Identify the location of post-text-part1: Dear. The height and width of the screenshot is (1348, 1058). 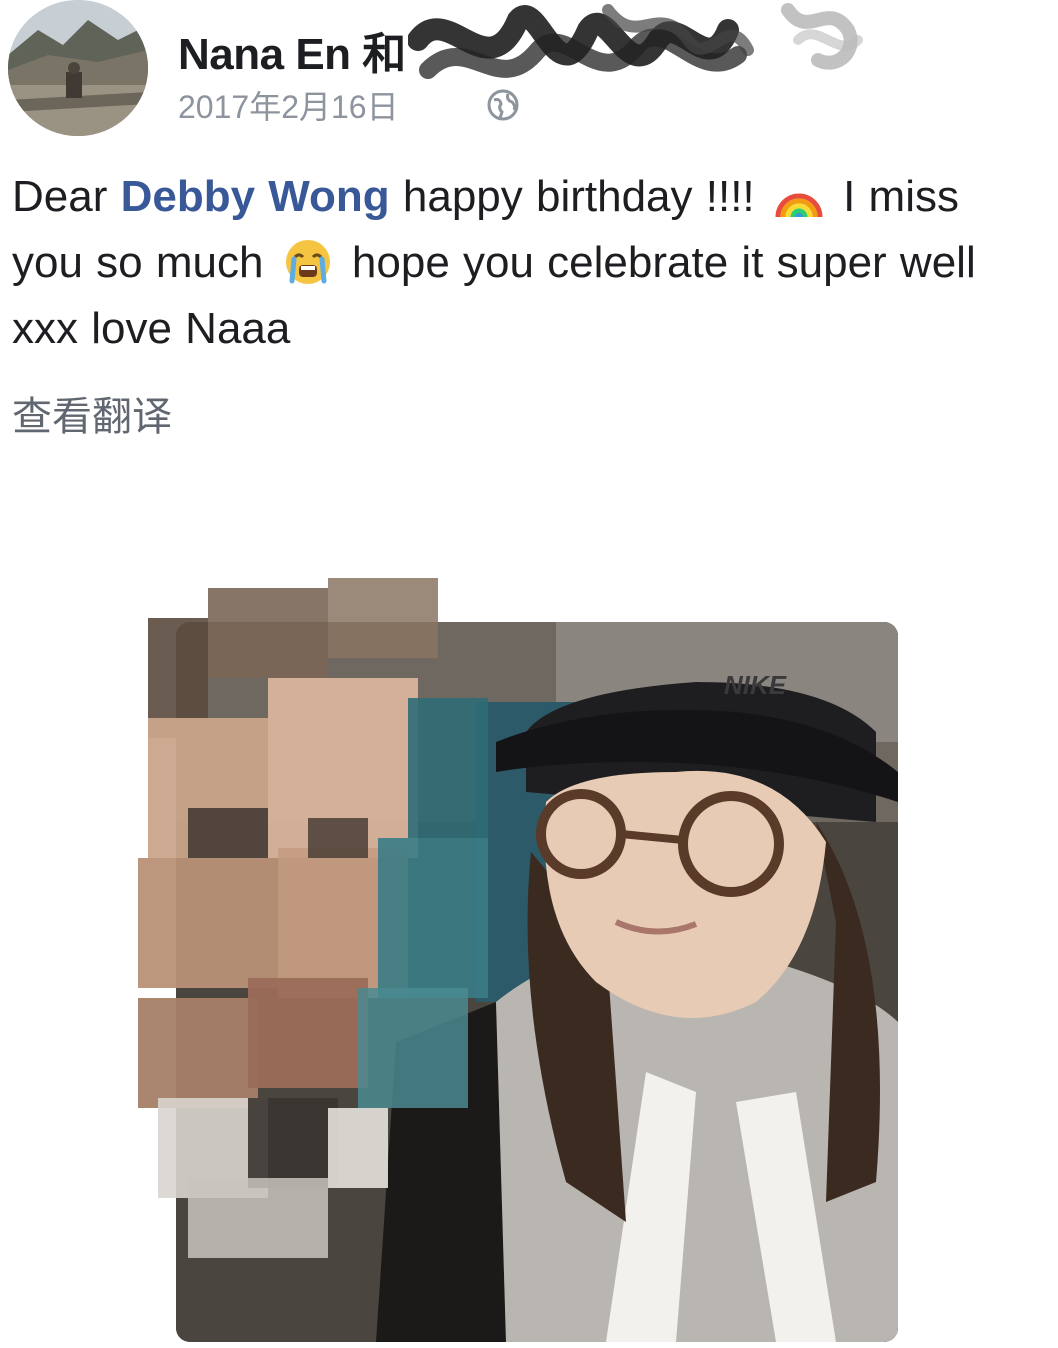
(66, 196).